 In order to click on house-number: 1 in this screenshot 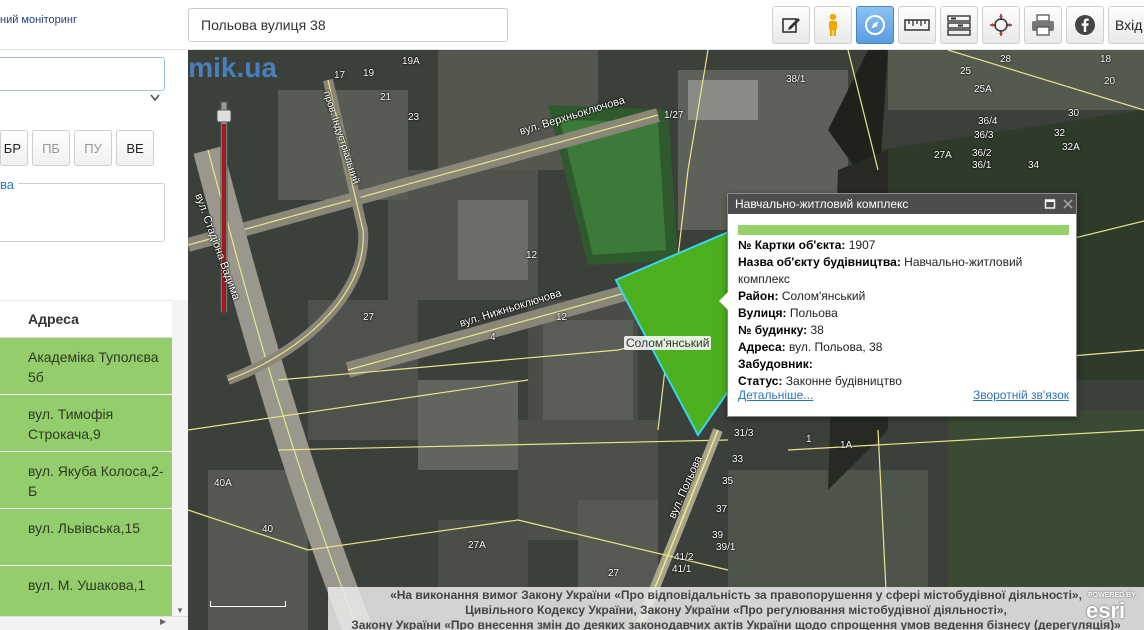, I will do `click(809, 439)`.